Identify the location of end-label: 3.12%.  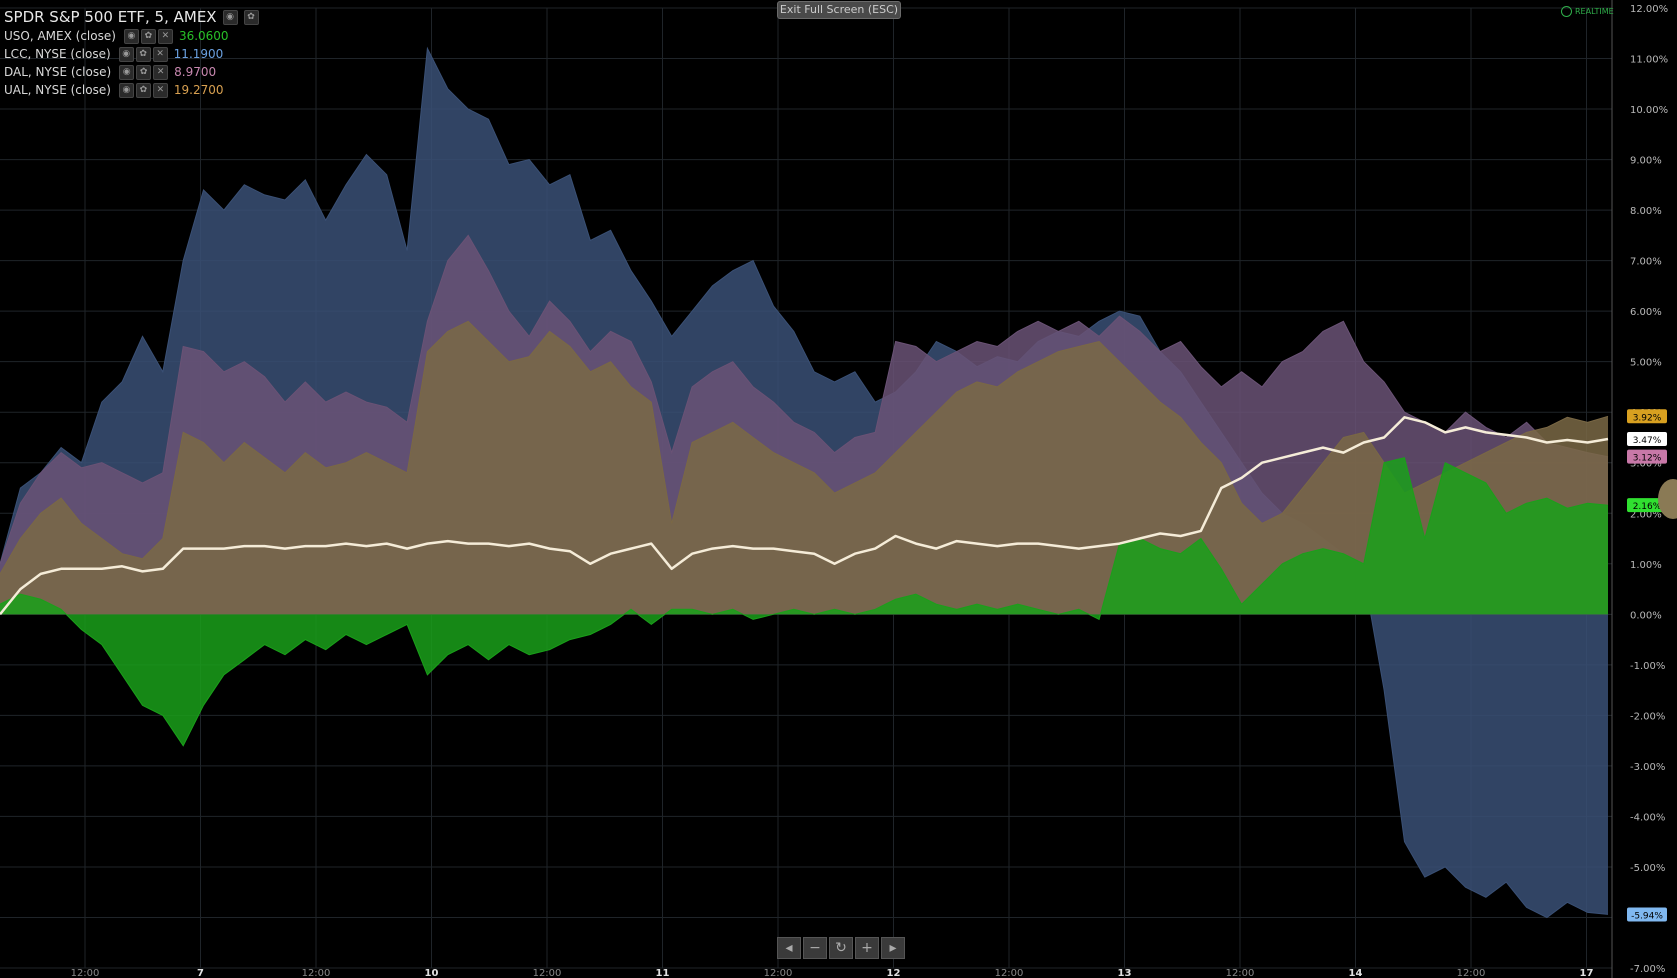
(1647, 459).